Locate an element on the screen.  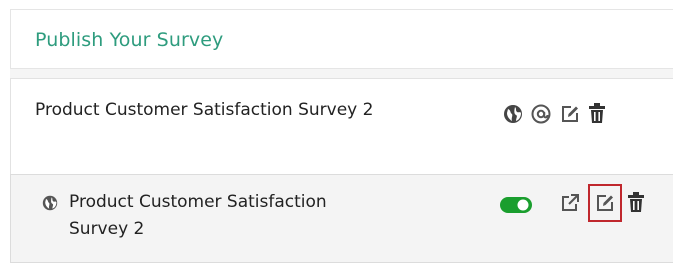
external-link-icon is located at coordinates (570, 203).